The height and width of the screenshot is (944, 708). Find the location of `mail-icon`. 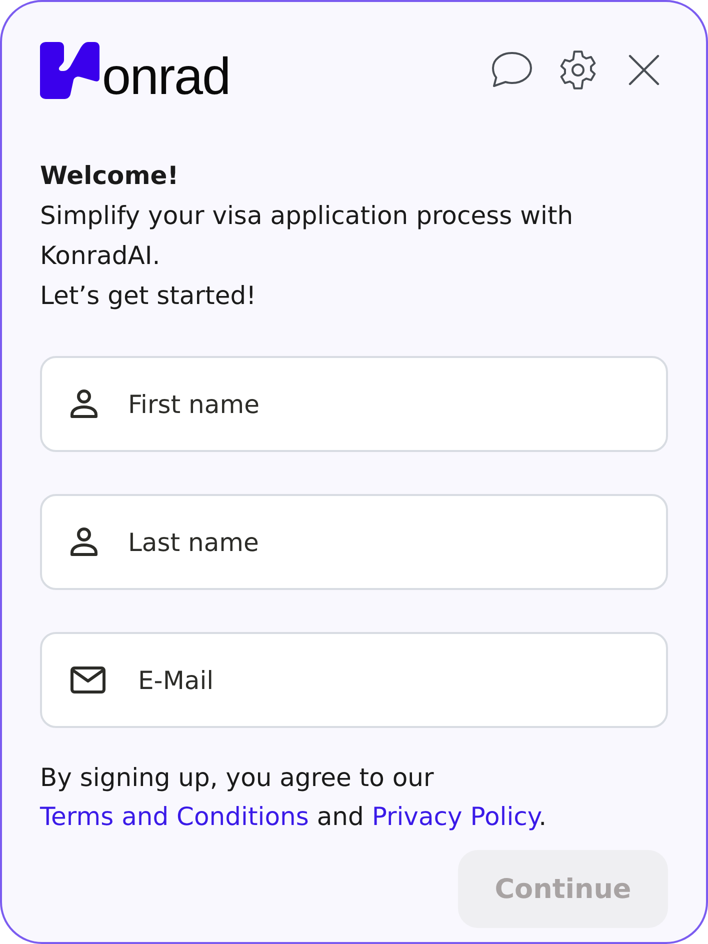

mail-icon is located at coordinates (88, 680).